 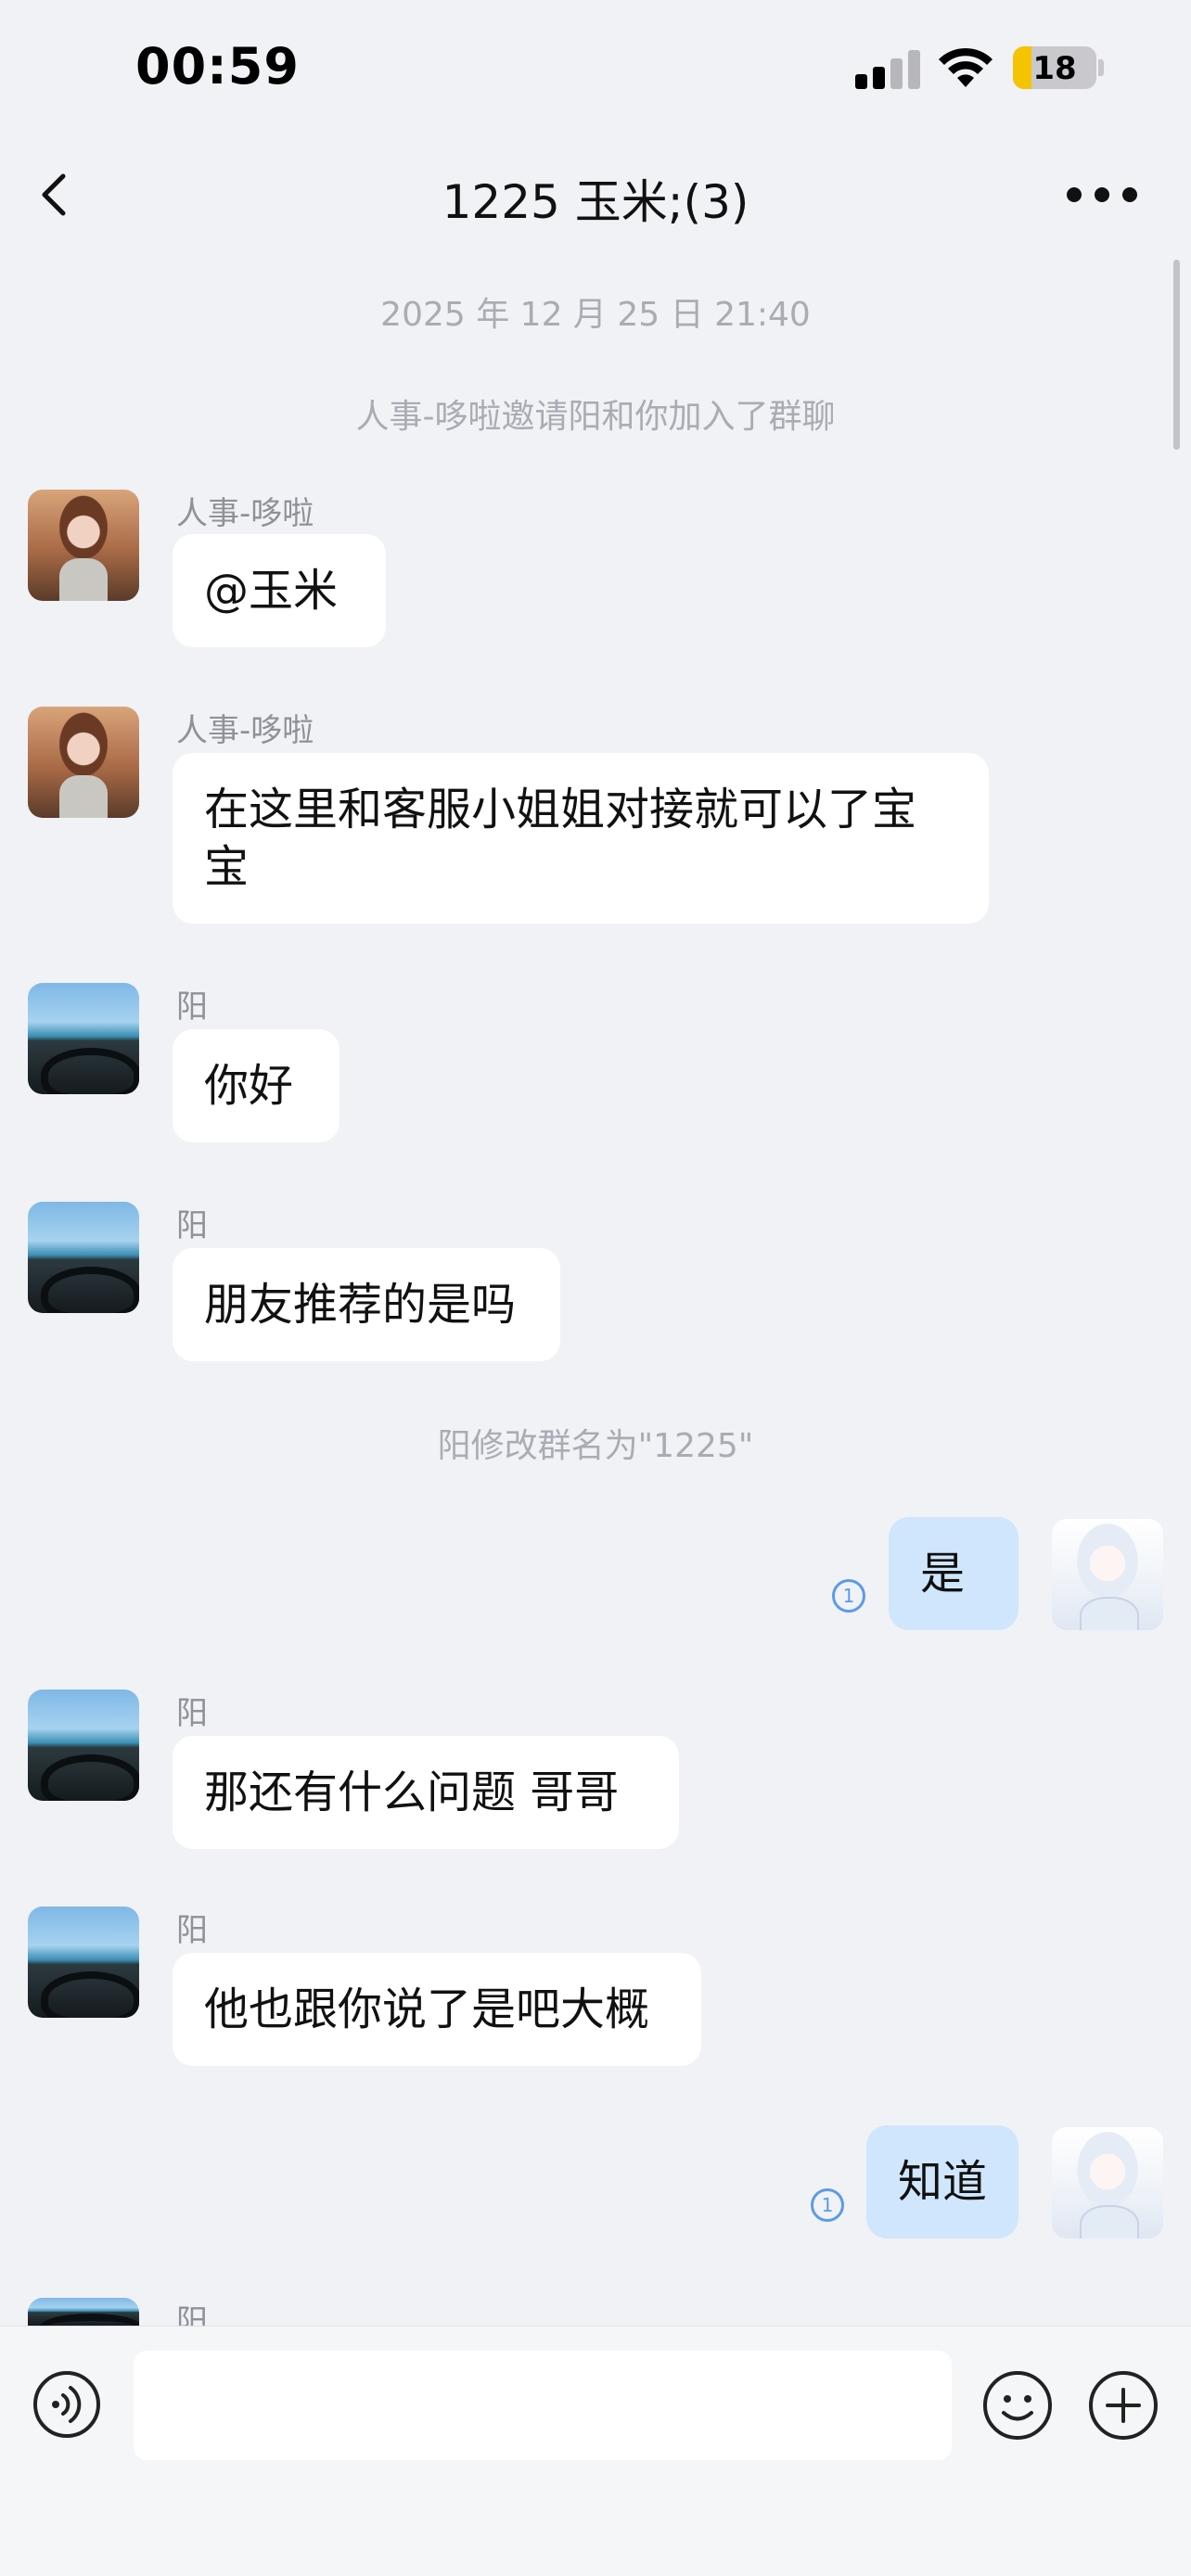 I want to click on chat-title: 1225 玉米;(3), so click(x=595, y=202).